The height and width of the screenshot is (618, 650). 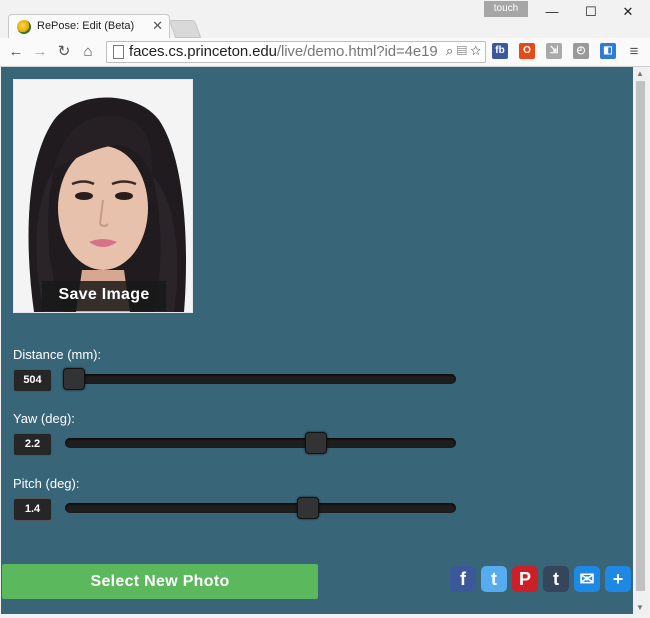 What do you see at coordinates (88, 52) in the screenshot?
I see `home-icon: ⌂` at bounding box center [88, 52].